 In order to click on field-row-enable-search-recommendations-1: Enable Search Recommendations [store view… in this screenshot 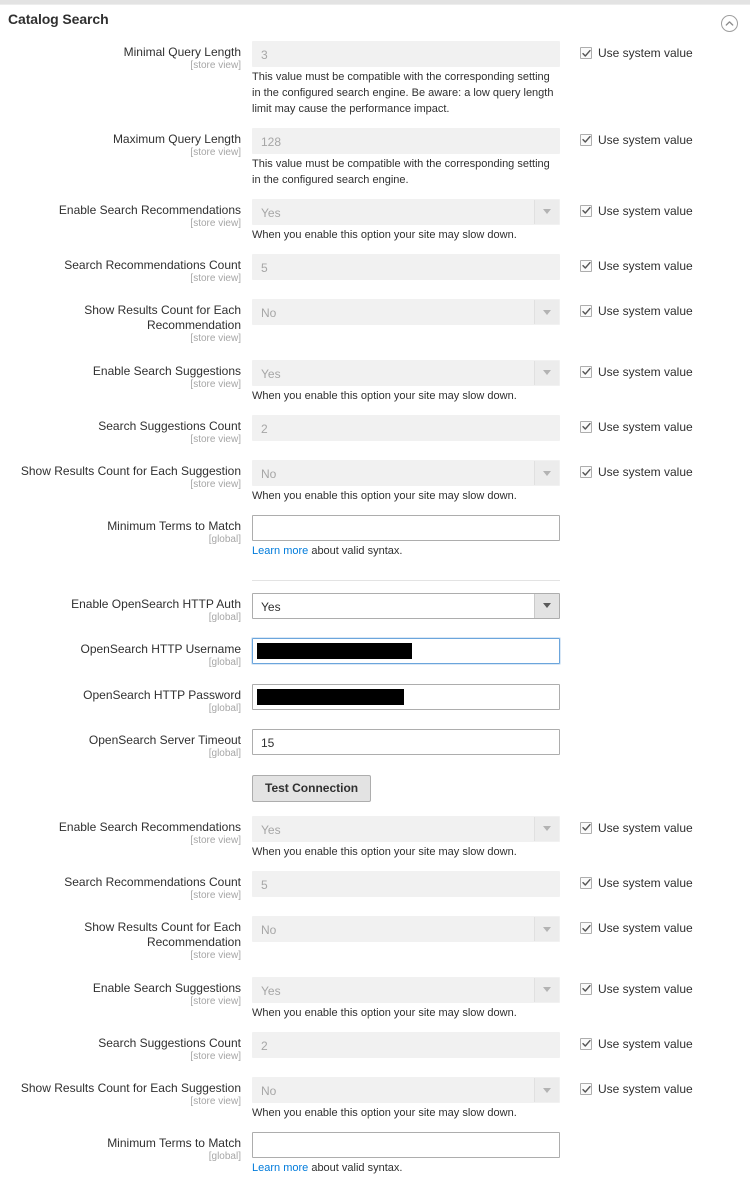, I will do `click(375, 222)`.